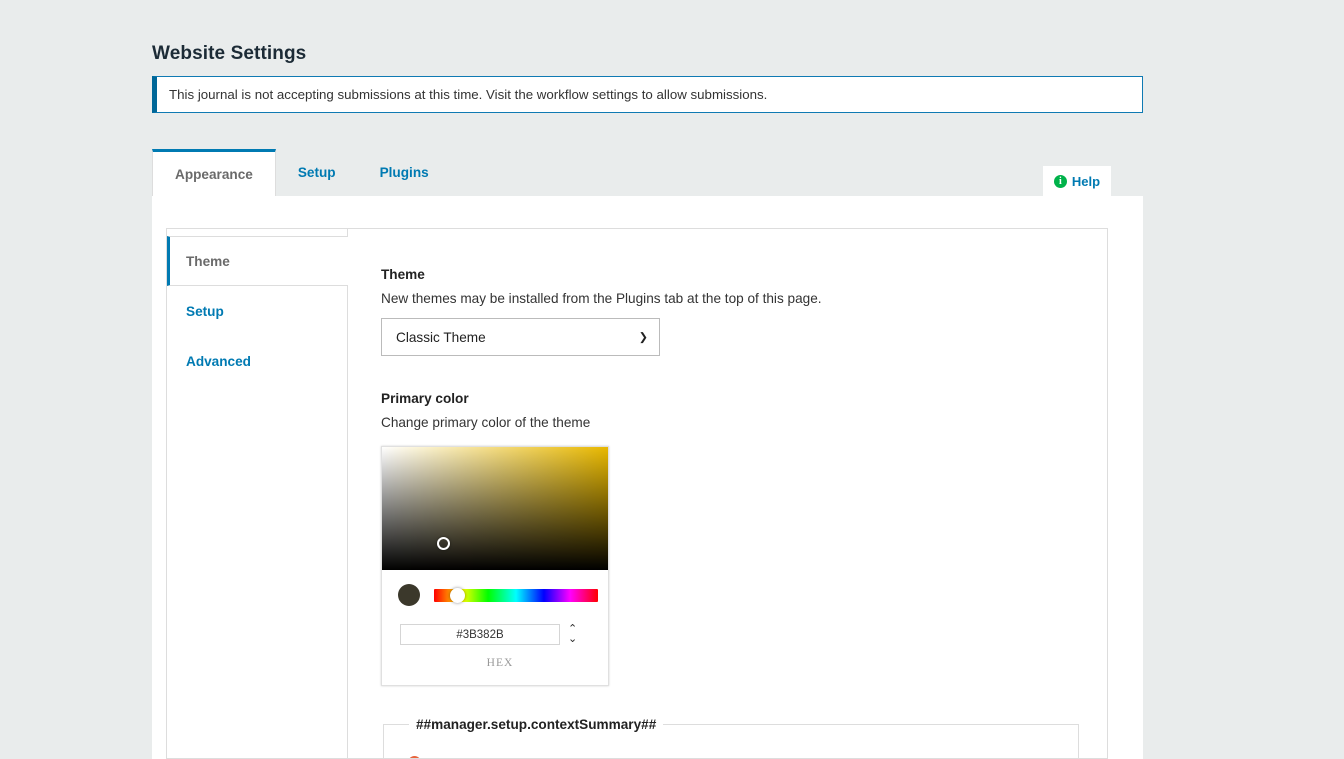 This screenshot has height=759, width=1344. Describe the element at coordinates (480, 634) in the screenshot. I see `hex-input` at that location.